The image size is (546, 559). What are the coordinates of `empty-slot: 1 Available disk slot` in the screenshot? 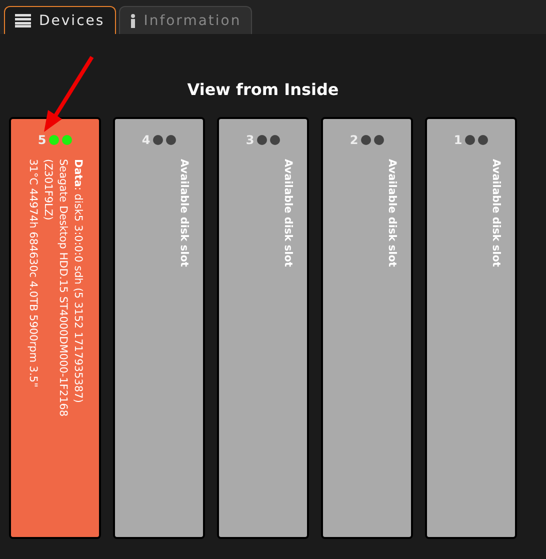 It's located at (471, 328).